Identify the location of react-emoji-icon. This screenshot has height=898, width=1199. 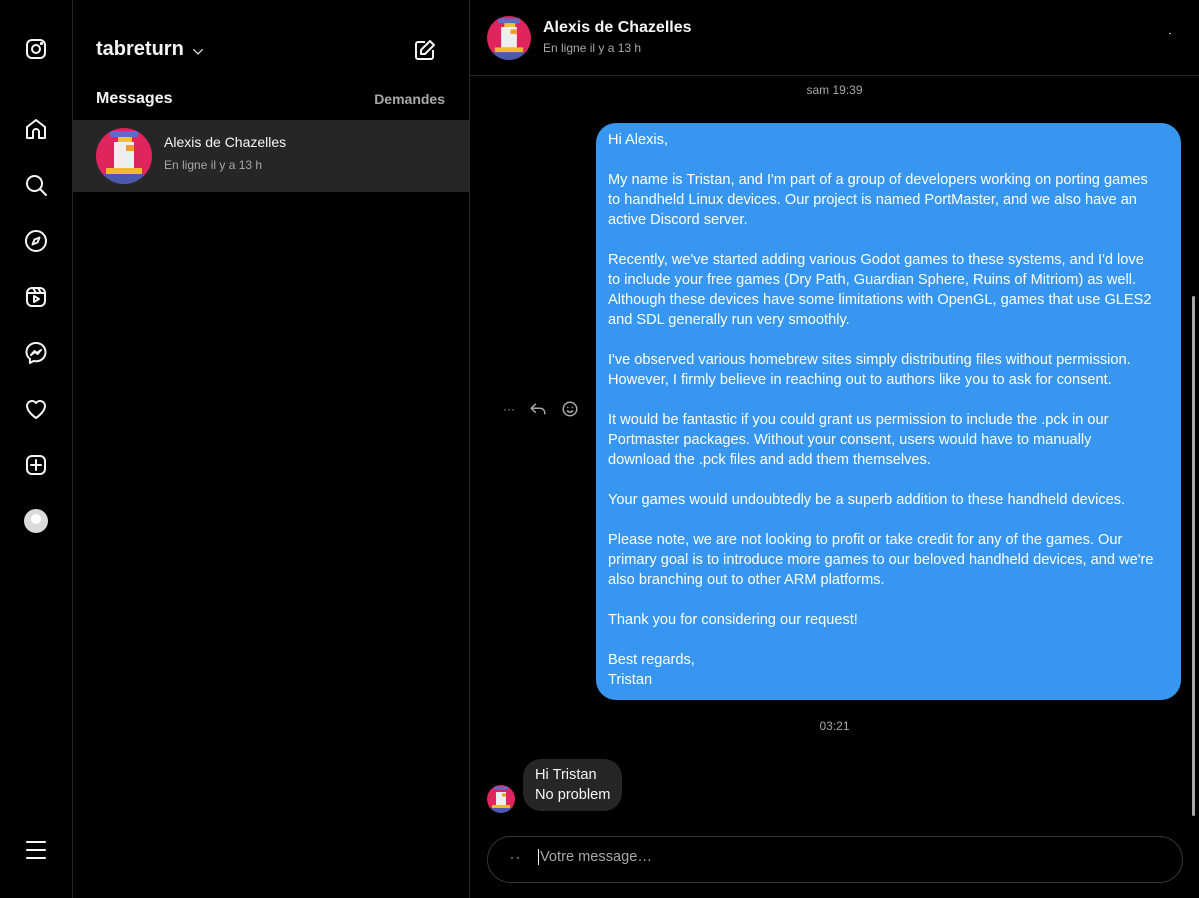
(570, 409).